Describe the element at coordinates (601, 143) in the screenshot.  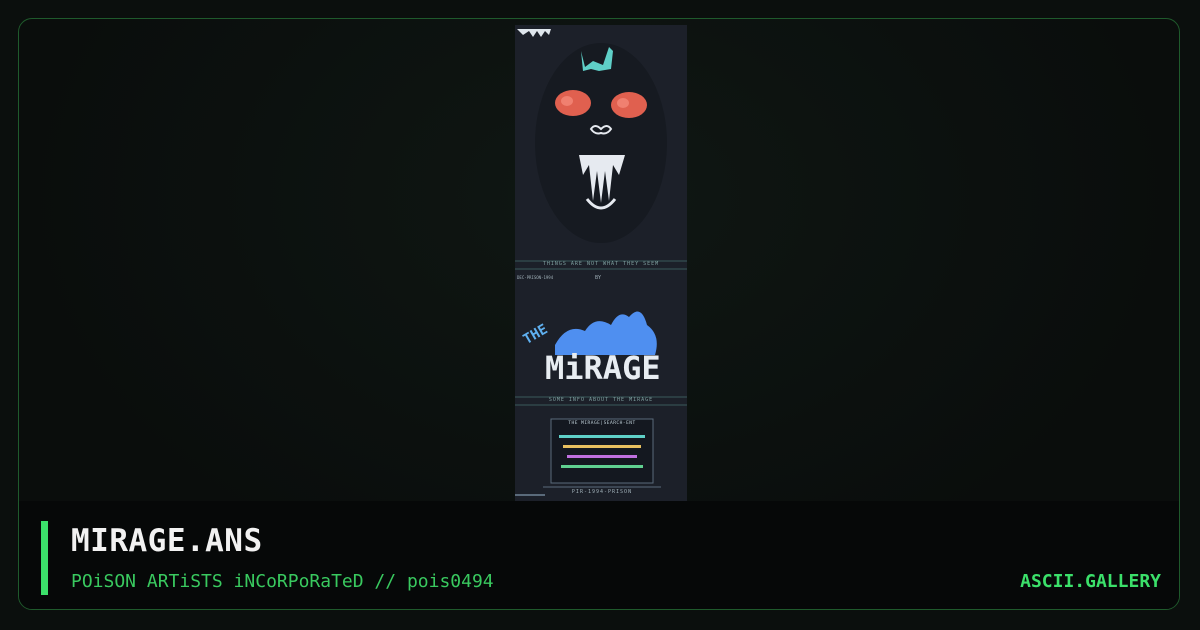
I see `creature-silhouette` at that location.